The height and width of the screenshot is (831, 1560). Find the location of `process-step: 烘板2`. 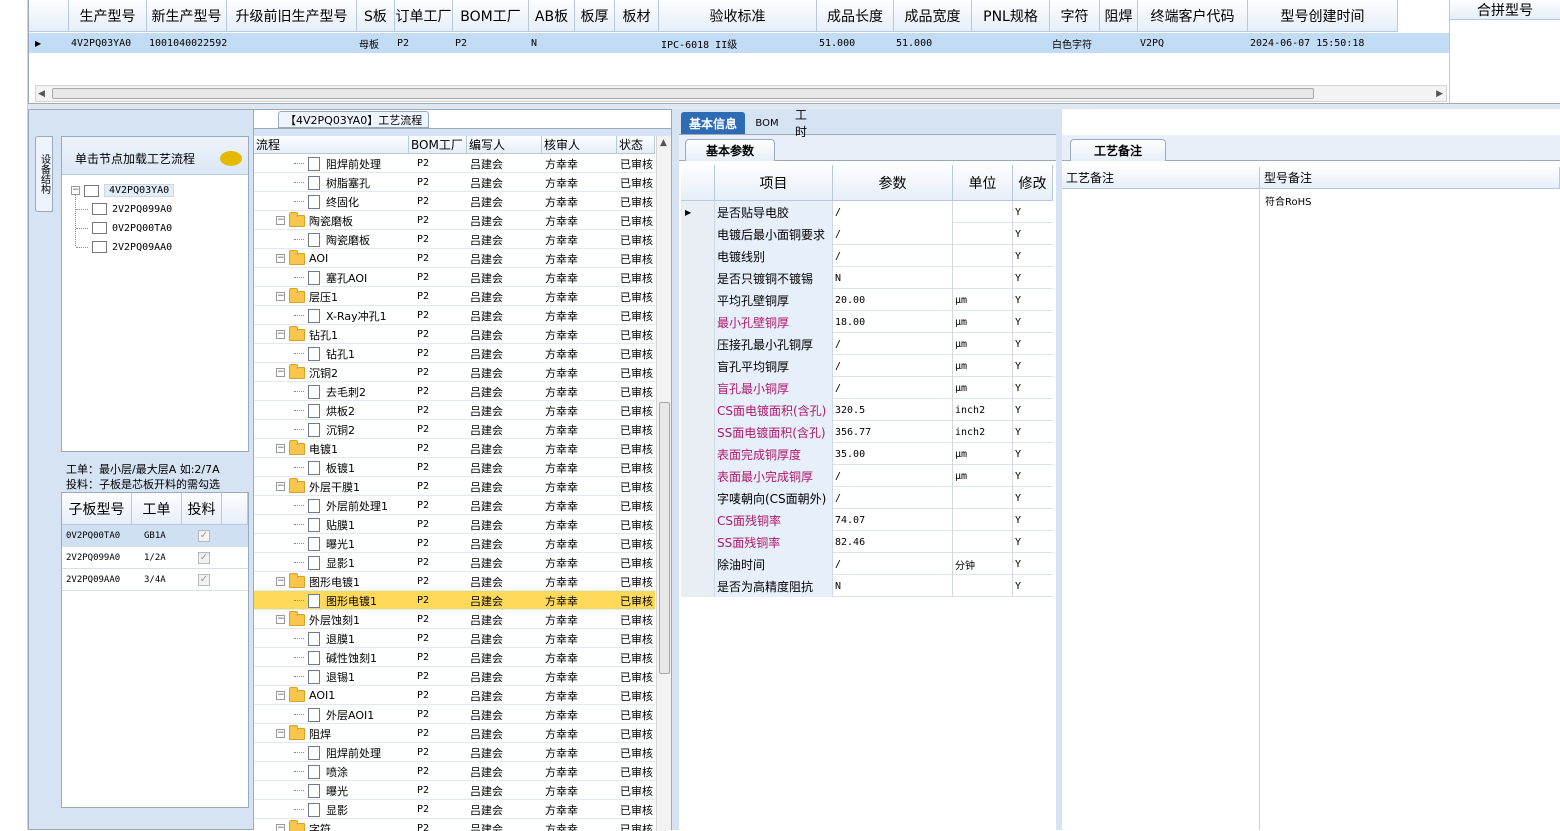

process-step: 烘板2 is located at coordinates (351, 410).